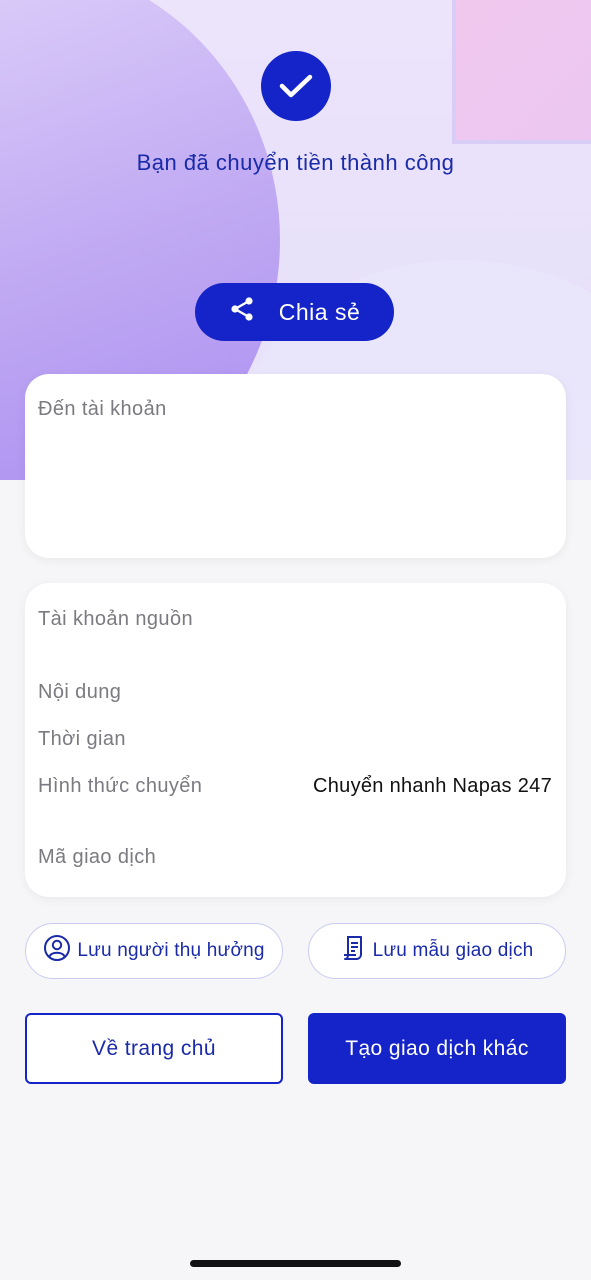 The width and height of the screenshot is (591, 1280). I want to click on share-button: Chia sẻ, so click(294, 312).